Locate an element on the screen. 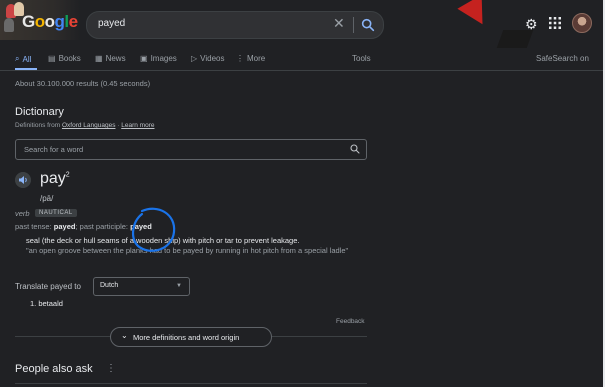 This screenshot has height=387, width=605. learn-more-link: Learn more is located at coordinates (137, 125).